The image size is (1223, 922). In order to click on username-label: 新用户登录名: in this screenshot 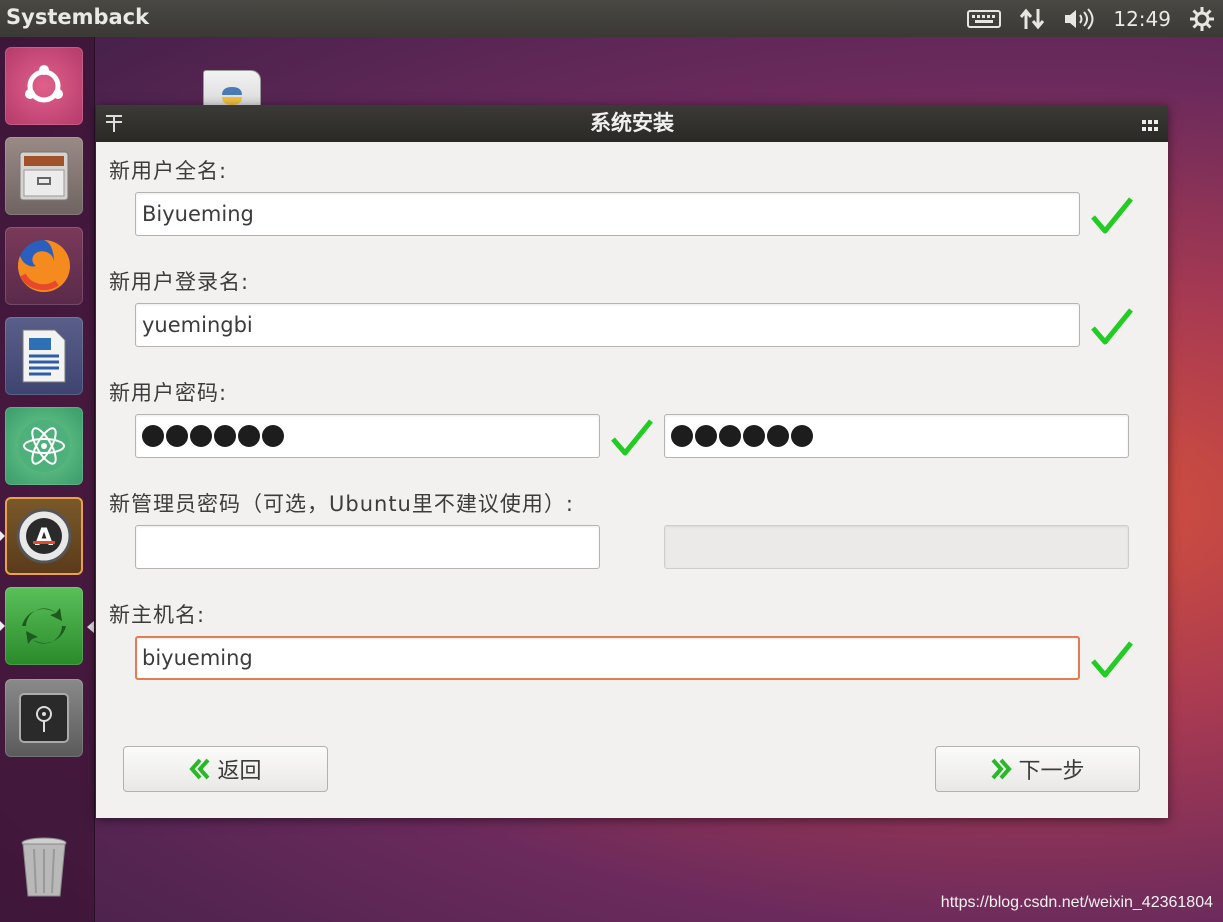, I will do `click(179, 282)`.